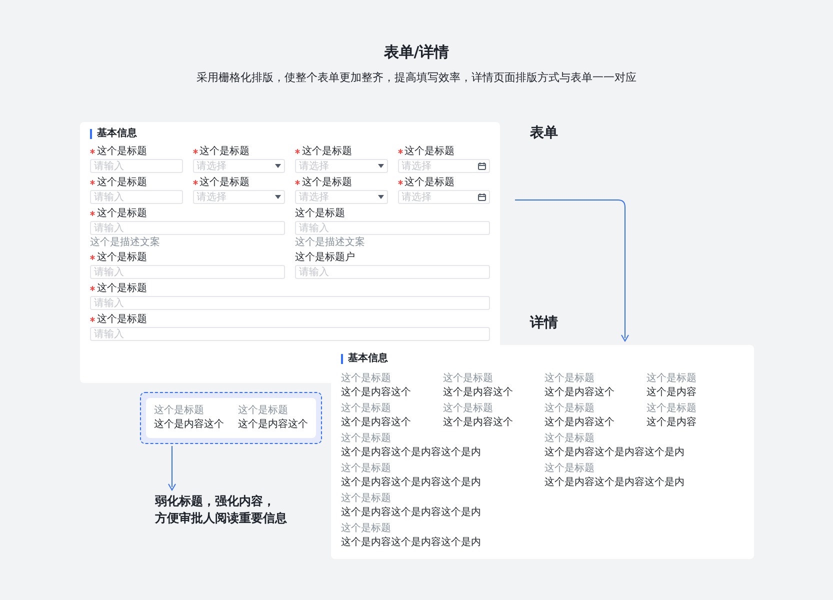  I want to click on caption-text: 弱化标题，强化内容，, so click(215, 501).